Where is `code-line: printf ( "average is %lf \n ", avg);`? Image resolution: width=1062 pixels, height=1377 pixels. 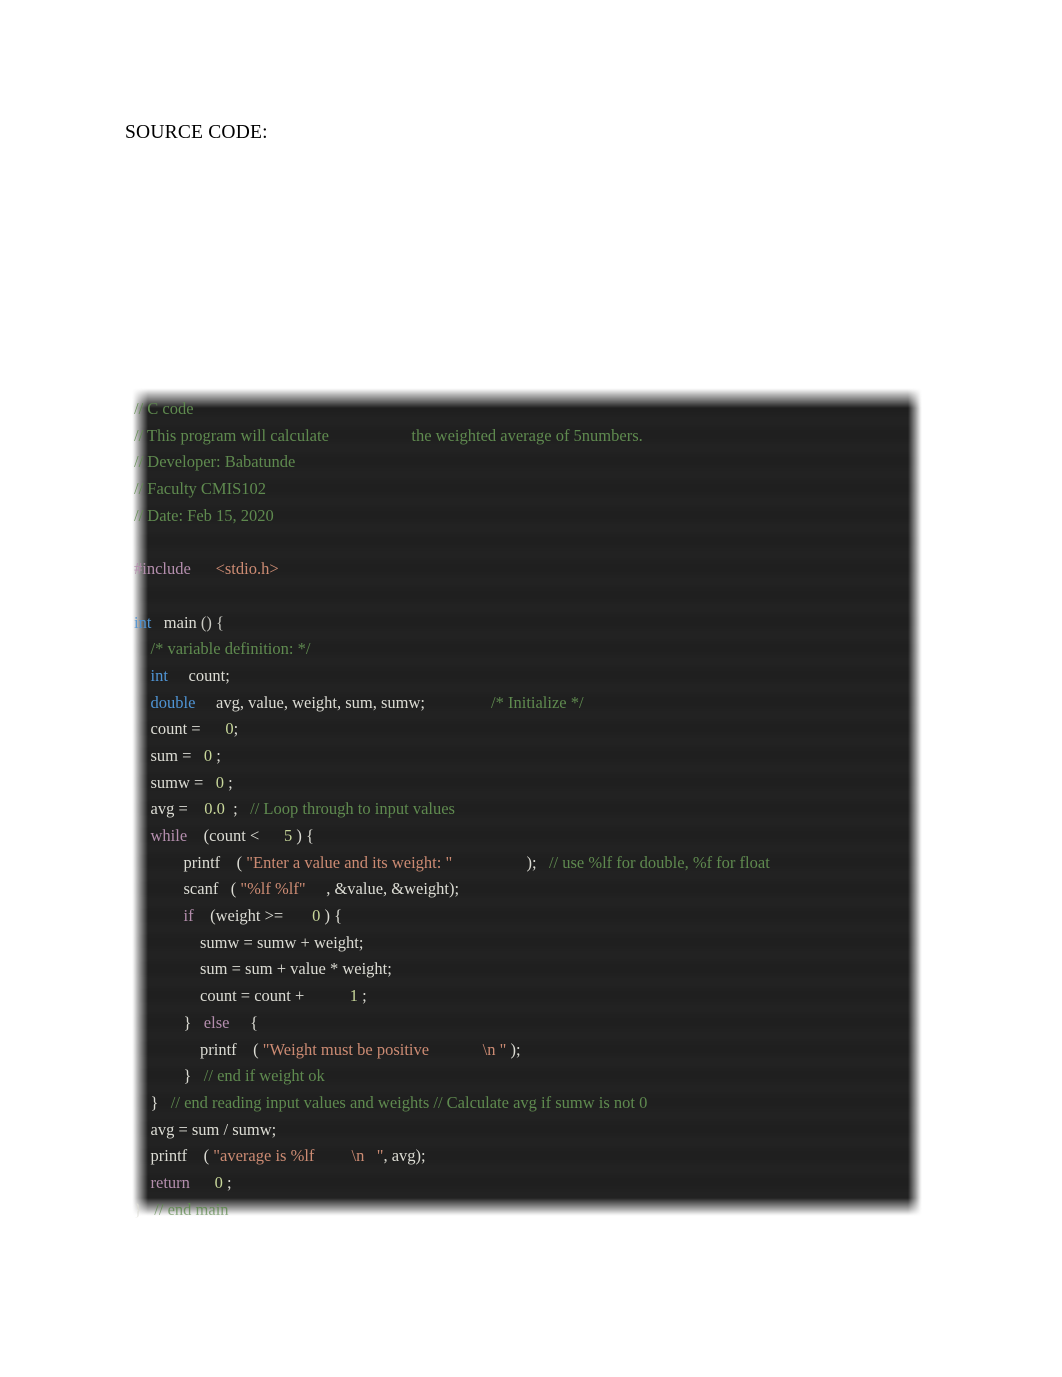
code-line: printf ( "average is %lf \n ", avg); is located at coordinates (536, 1156).